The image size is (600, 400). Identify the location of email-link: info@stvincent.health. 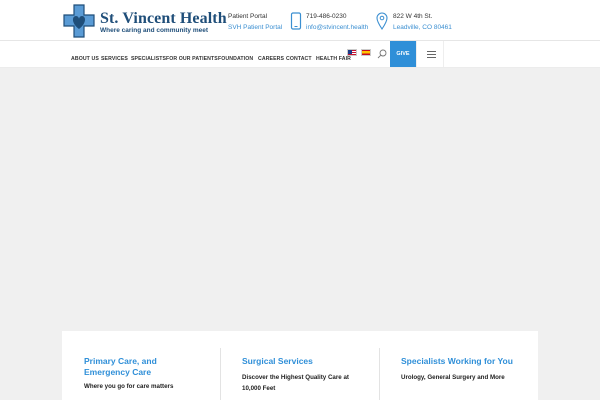
(337, 27).